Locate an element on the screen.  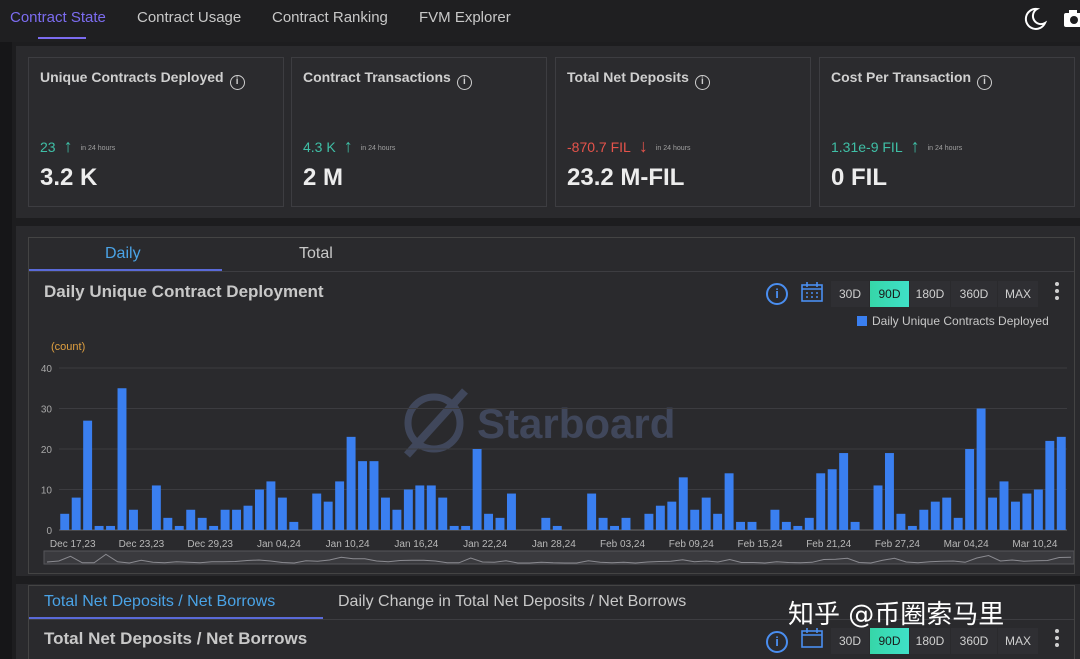
card-value: 3.2 K is located at coordinates (69, 177).